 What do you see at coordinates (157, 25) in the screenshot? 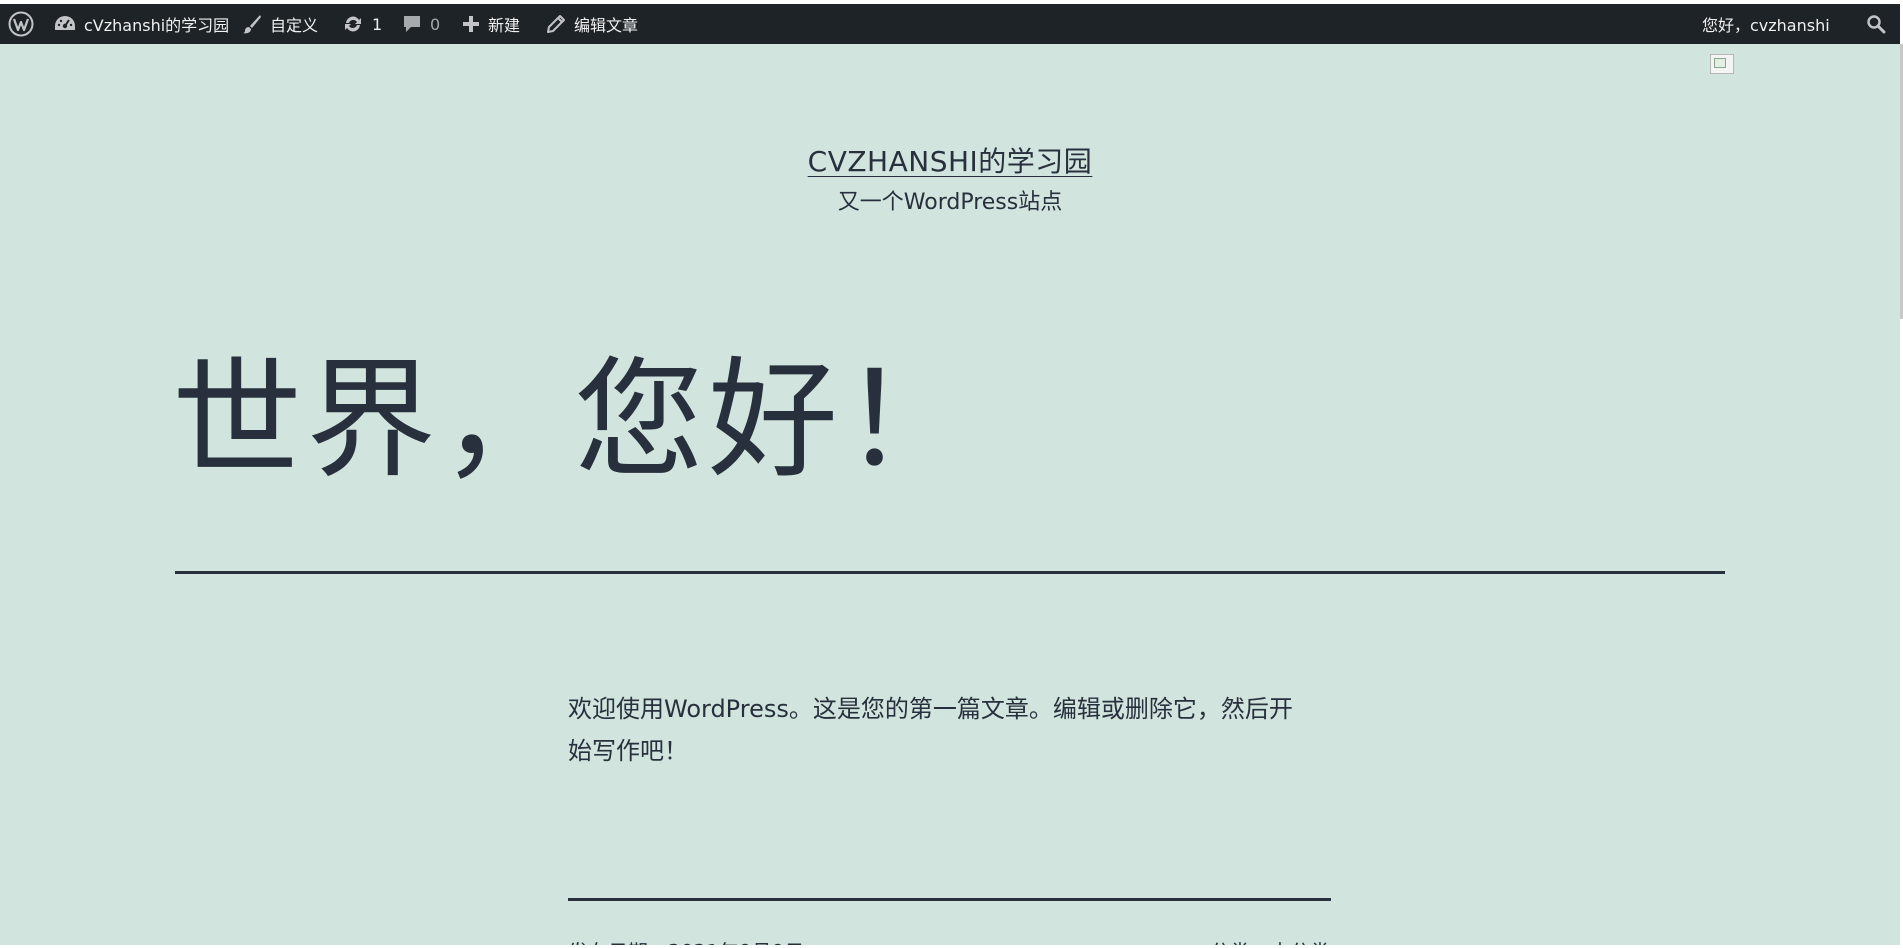
I see `site-name-label: cVzhanshi的学习园` at bounding box center [157, 25].